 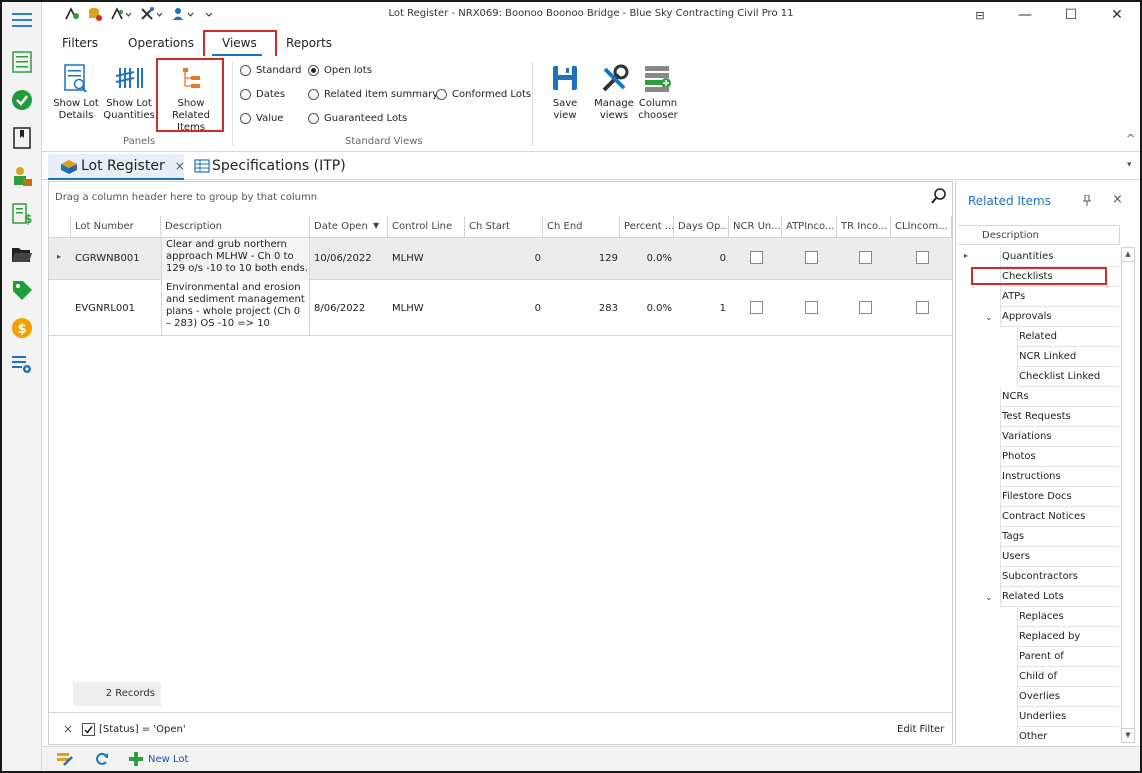 What do you see at coordinates (261, 118) in the screenshot?
I see `radio-value: Value` at bounding box center [261, 118].